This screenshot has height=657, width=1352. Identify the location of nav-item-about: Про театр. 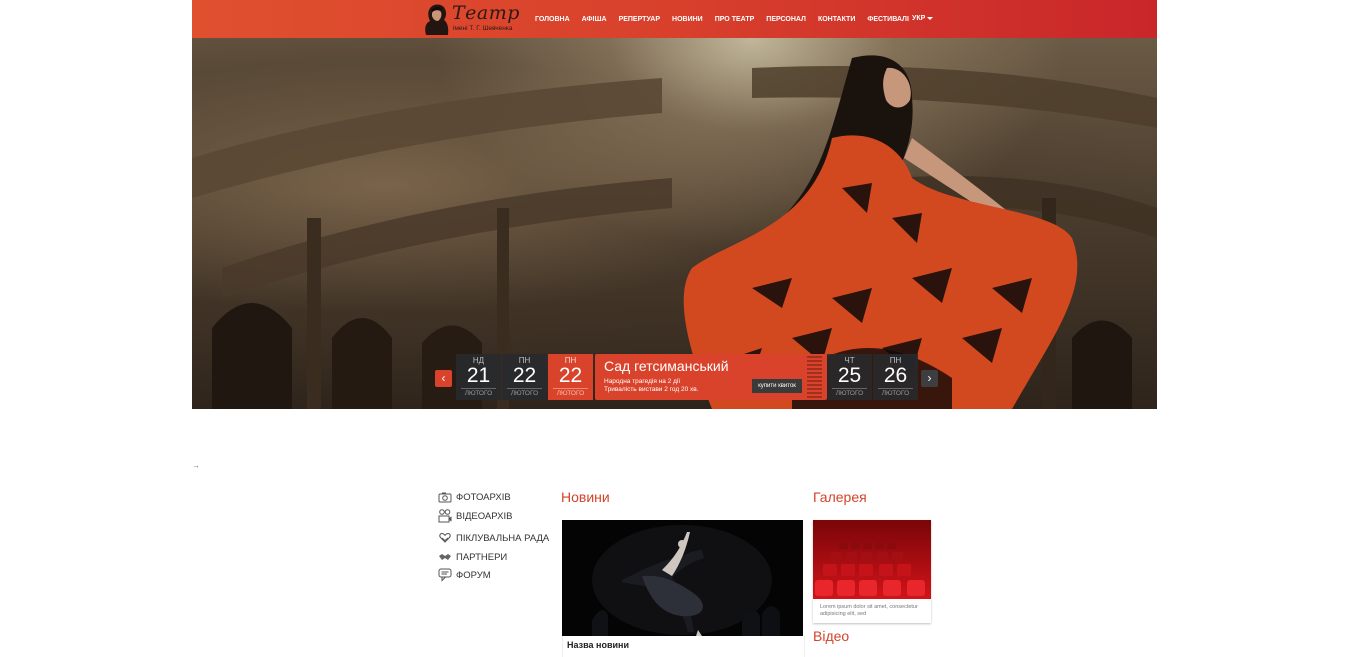
(735, 19).